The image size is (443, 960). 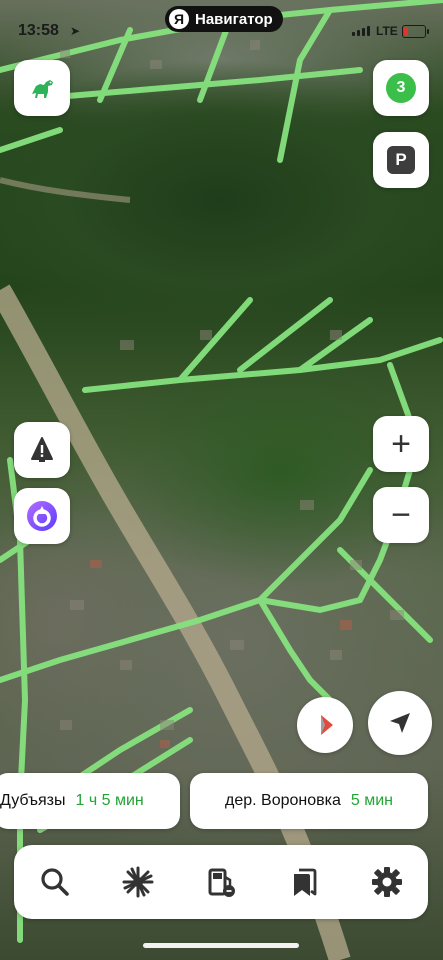 I want to click on search-button, so click(x=55, y=882).